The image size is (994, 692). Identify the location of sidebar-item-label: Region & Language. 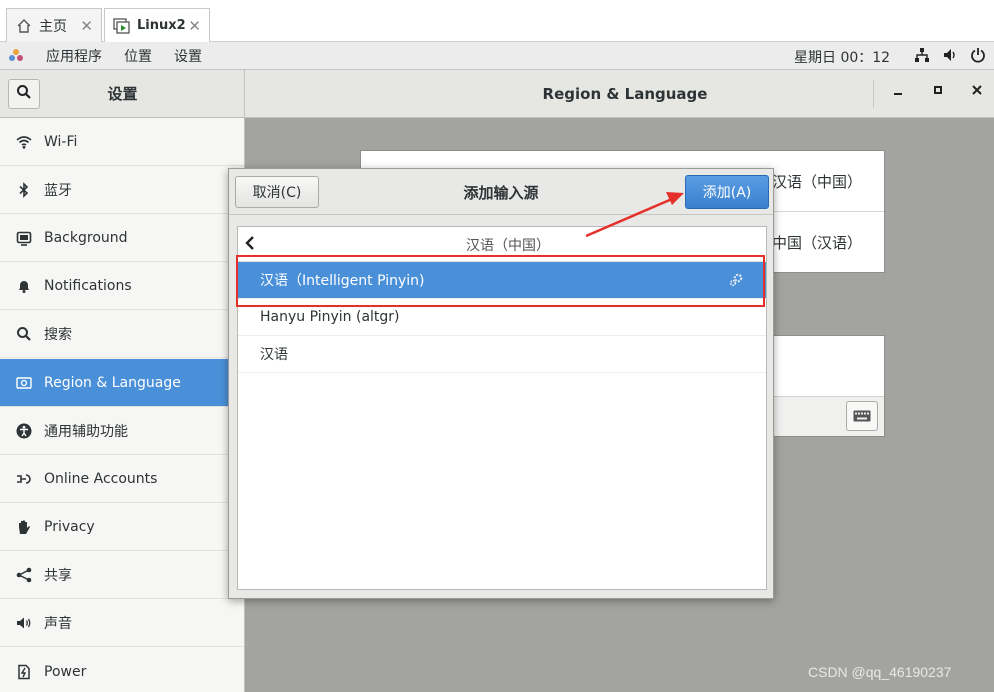
(112, 382).